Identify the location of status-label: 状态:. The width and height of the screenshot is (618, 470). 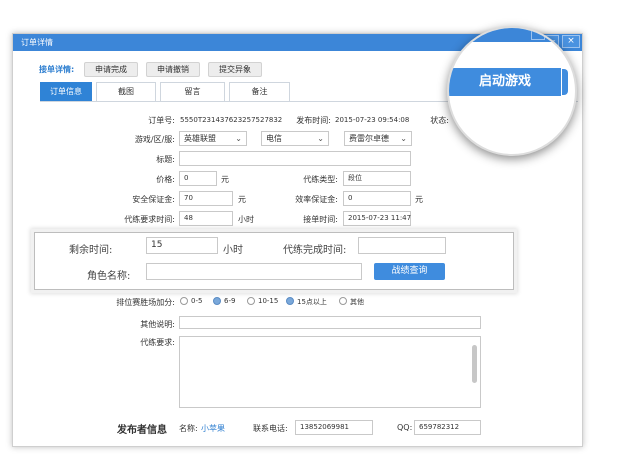
(439, 120).